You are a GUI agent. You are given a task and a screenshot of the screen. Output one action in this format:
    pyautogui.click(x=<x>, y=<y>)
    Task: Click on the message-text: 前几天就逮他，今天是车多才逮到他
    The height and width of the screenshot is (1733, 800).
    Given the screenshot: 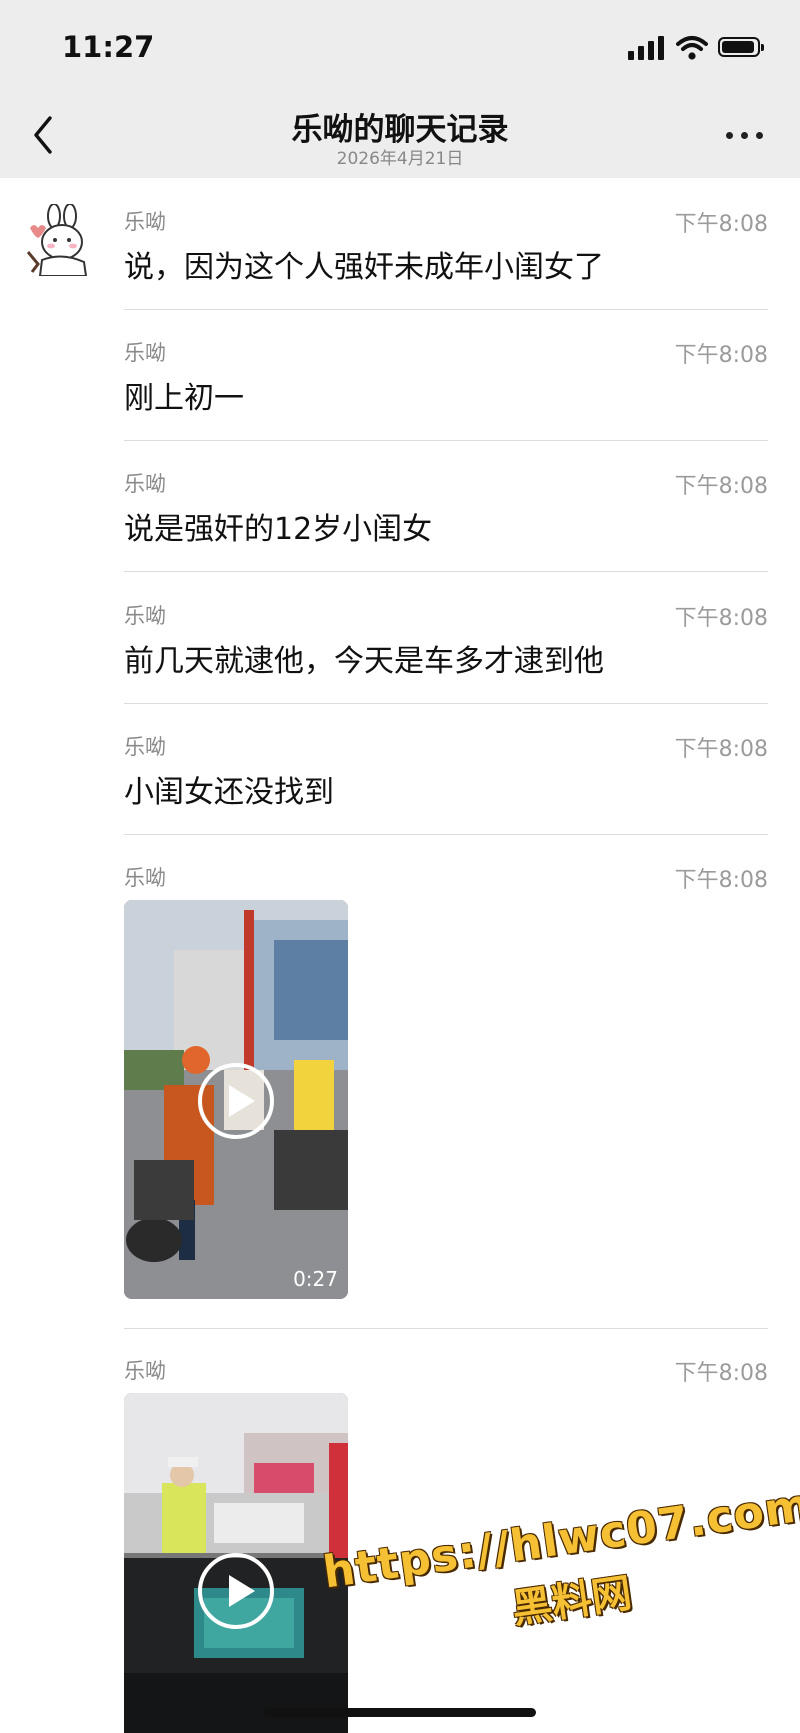 What is the action you would take?
    pyautogui.click(x=364, y=658)
    